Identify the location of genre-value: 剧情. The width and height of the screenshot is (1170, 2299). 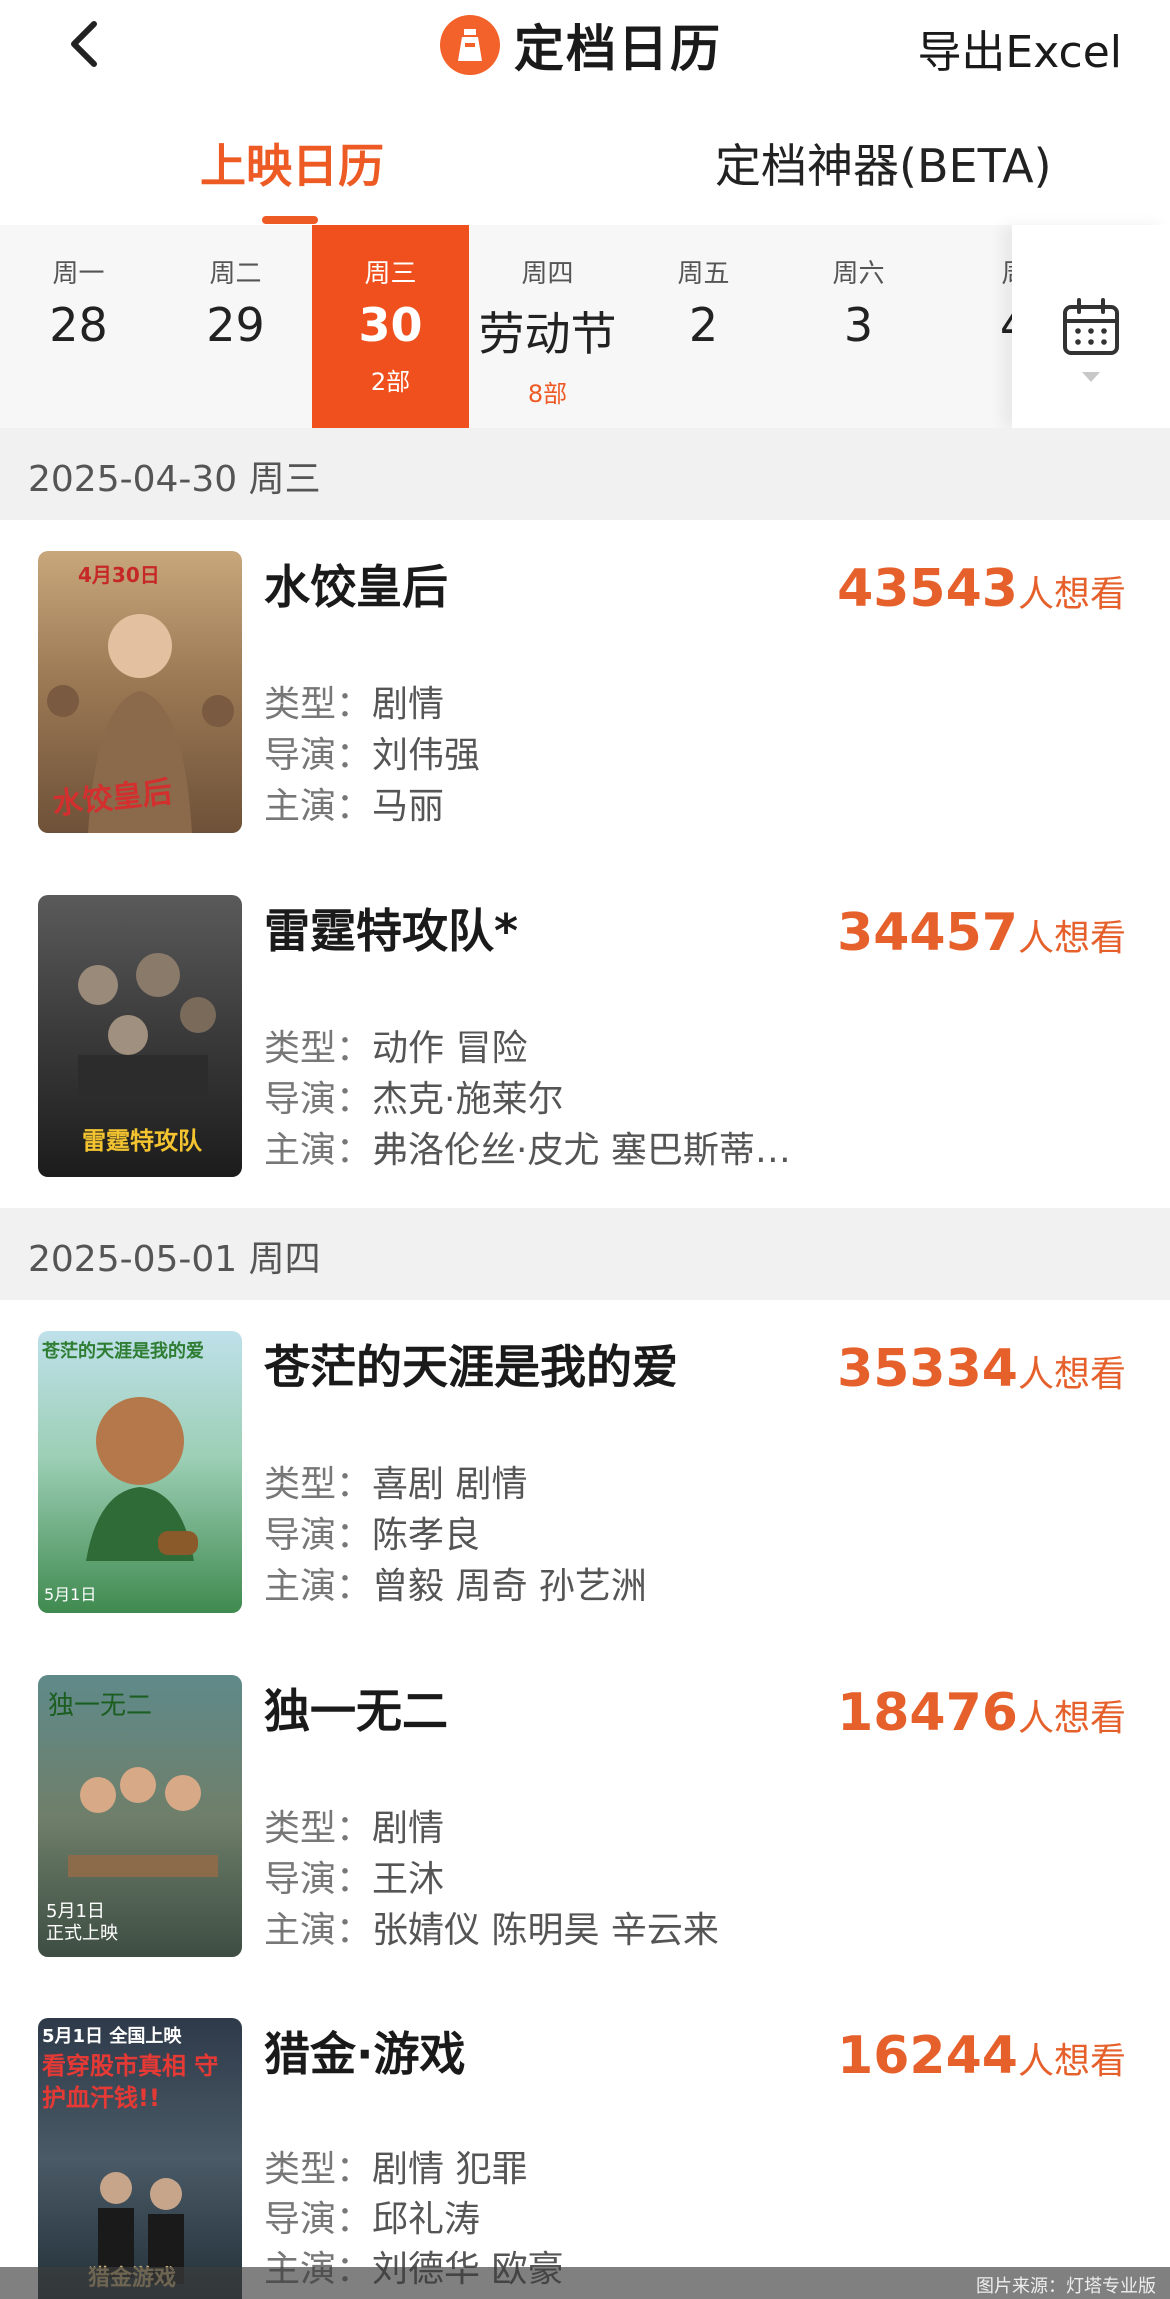
(408, 1828).